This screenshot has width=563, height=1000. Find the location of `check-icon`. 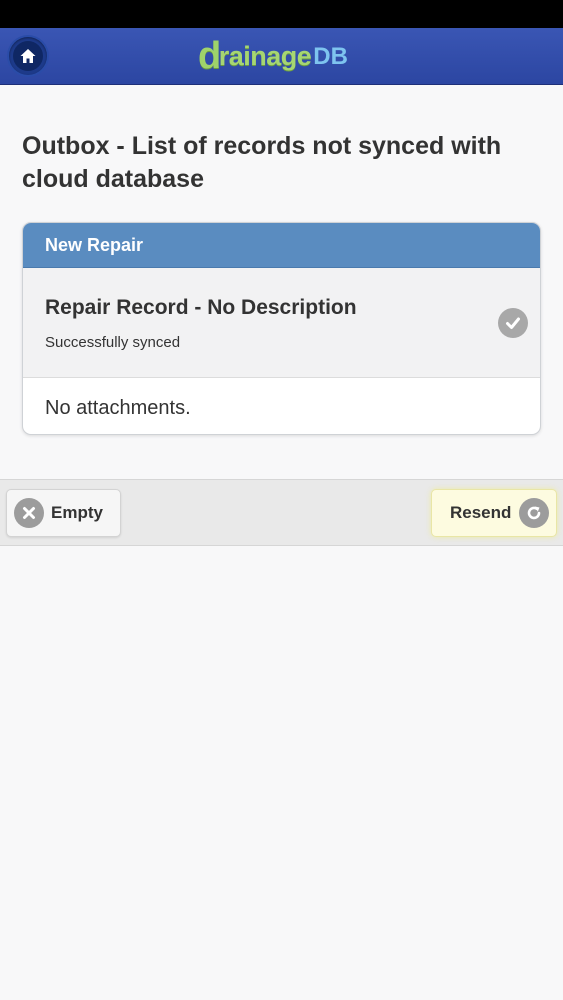

check-icon is located at coordinates (513, 323).